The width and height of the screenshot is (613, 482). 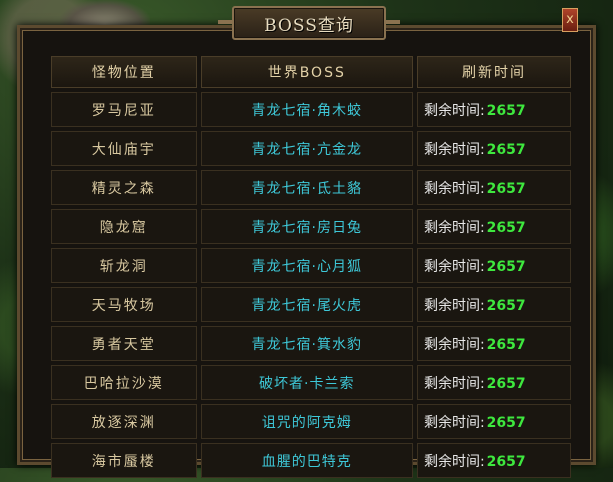 What do you see at coordinates (306, 265) in the screenshot?
I see `boss-name-cell: 青龙七宿·心月狐` at bounding box center [306, 265].